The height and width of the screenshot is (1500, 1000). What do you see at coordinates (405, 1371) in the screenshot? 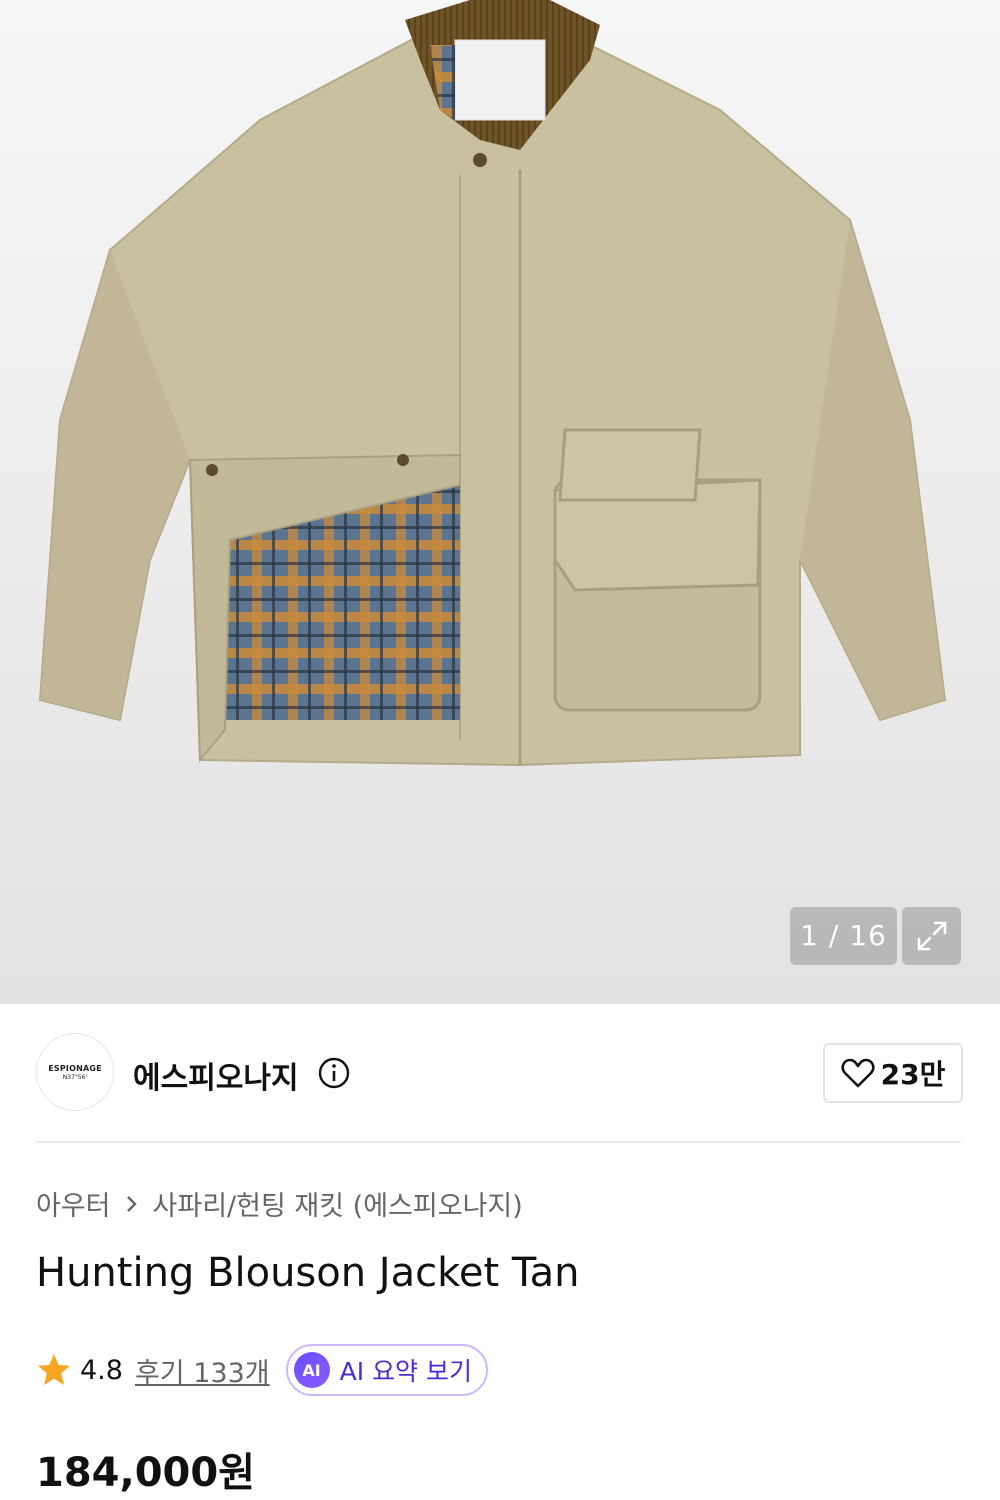
I see `ai-summary-label: AI 요약 보기` at bounding box center [405, 1371].